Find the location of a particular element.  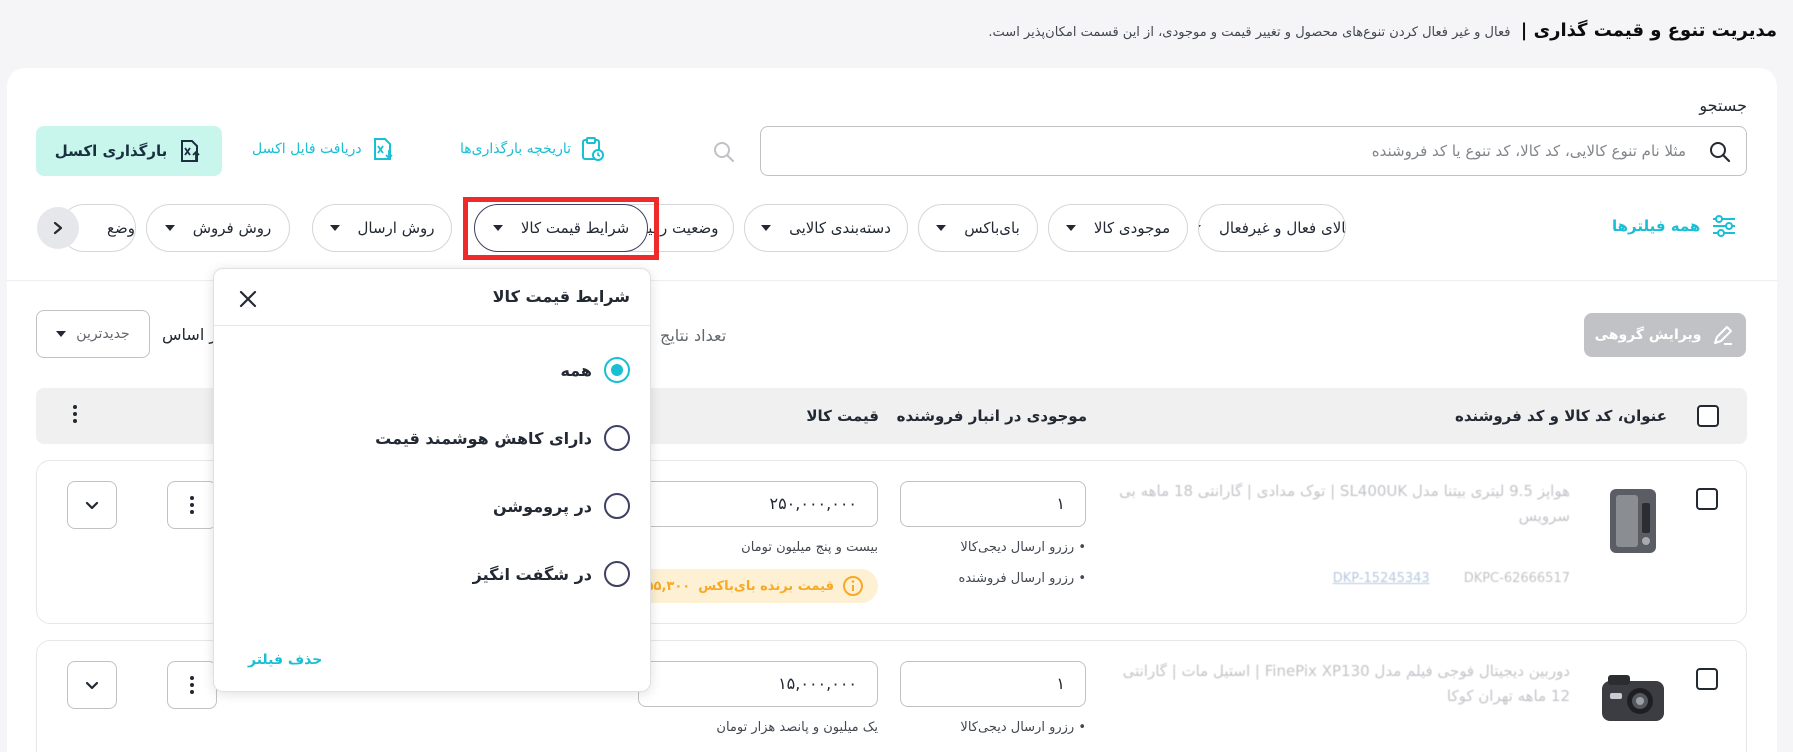

search-input is located at coordinates (1256, 151).